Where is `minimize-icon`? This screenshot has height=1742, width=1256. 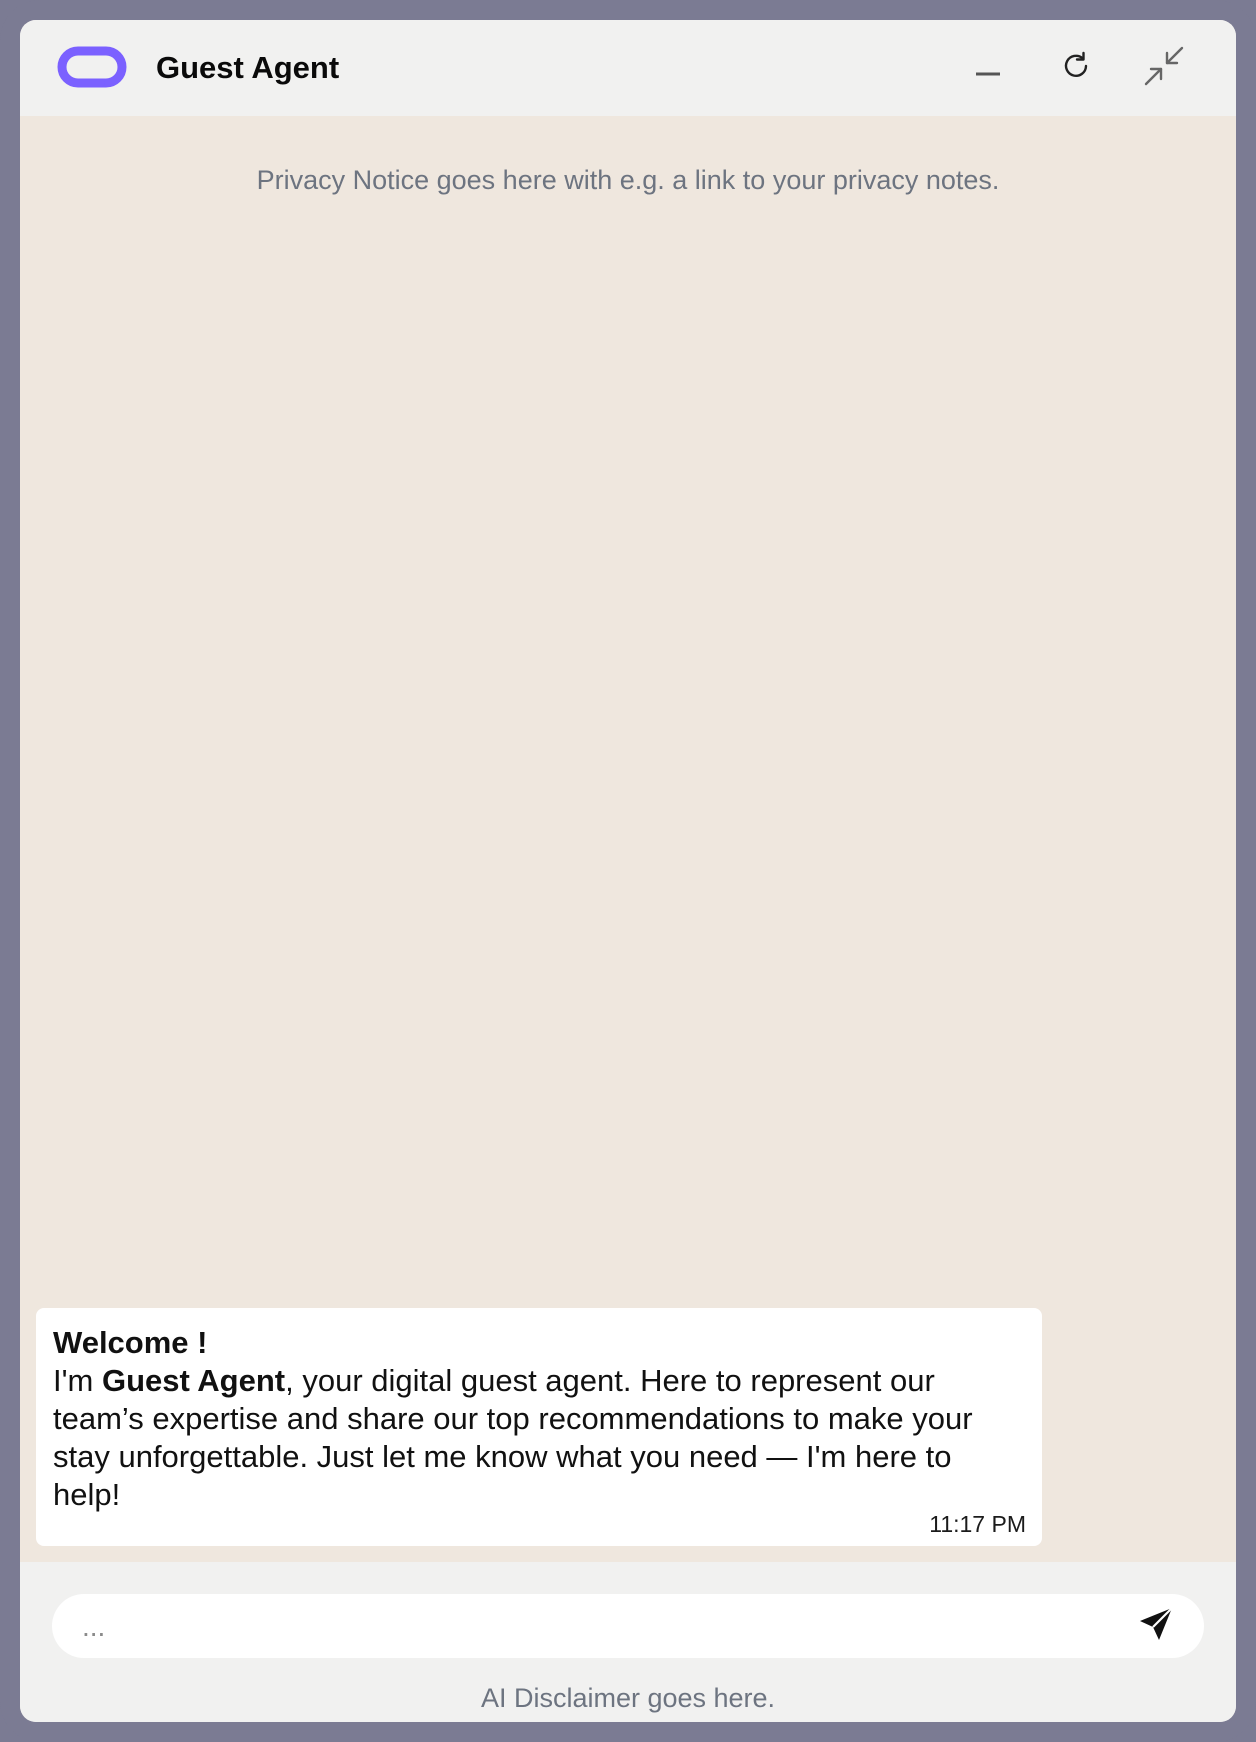 minimize-icon is located at coordinates (988, 68).